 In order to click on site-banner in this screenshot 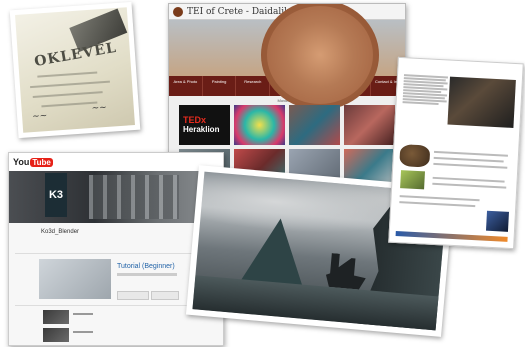, I will do `click(287, 57)`.